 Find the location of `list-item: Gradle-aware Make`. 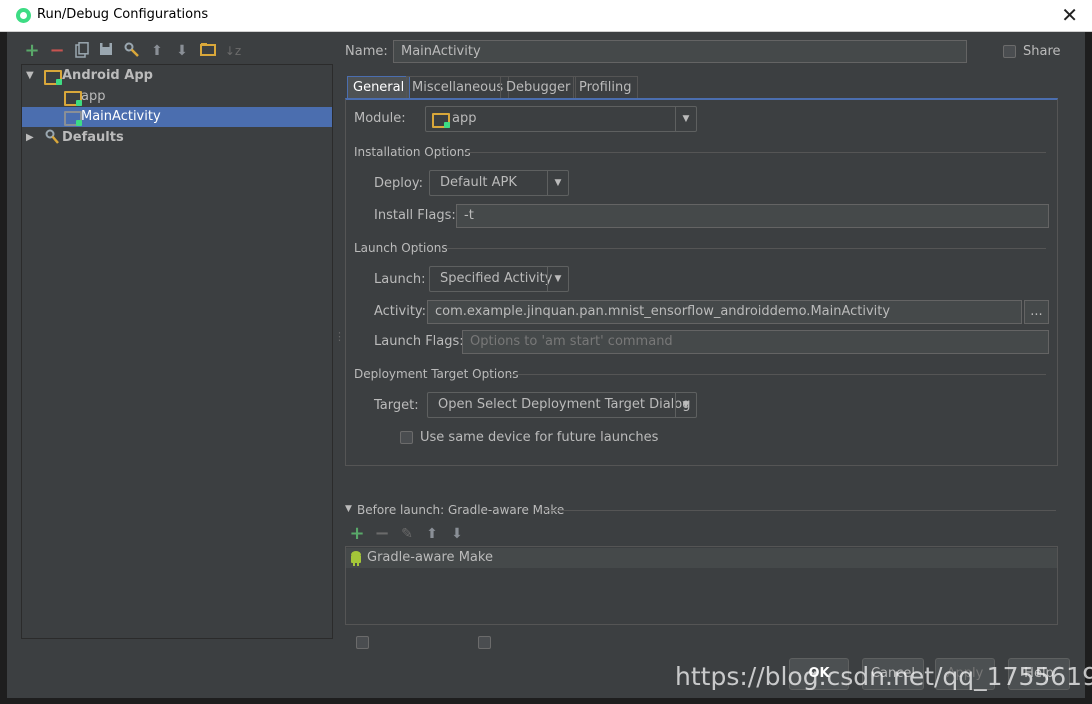

list-item: Gradle-aware Make is located at coordinates (701, 558).